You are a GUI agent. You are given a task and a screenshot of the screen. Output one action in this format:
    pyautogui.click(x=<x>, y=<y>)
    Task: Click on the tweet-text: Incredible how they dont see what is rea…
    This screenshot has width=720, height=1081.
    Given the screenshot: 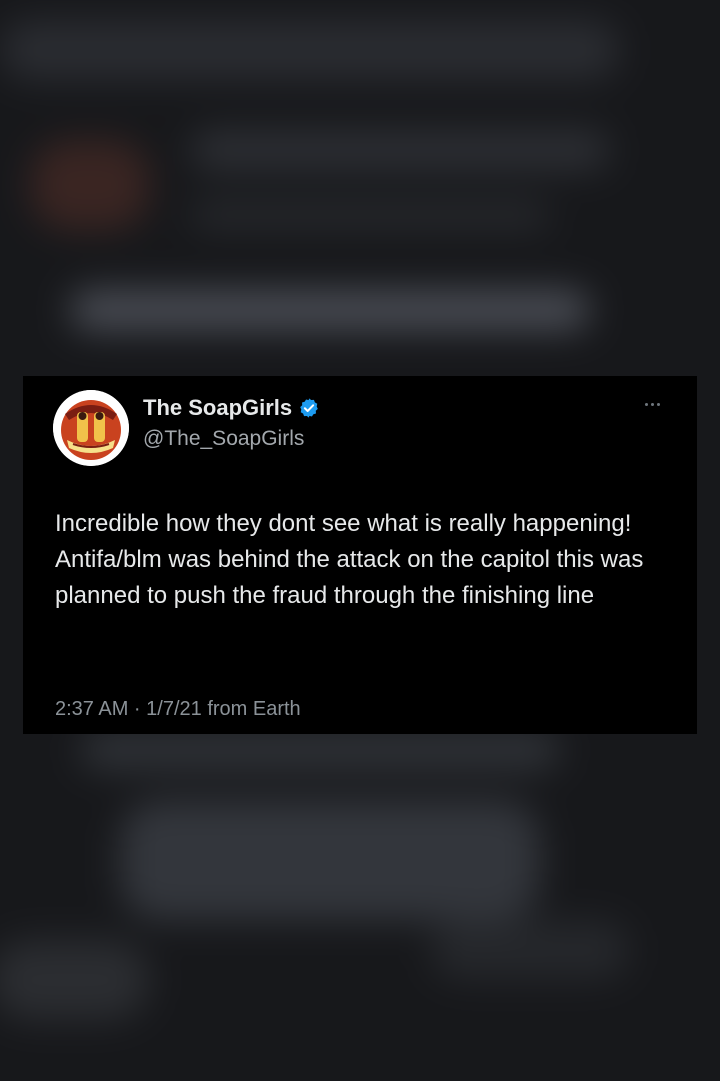 What is the action you would take?
    pyautogui.click(x=349, y=559)
    